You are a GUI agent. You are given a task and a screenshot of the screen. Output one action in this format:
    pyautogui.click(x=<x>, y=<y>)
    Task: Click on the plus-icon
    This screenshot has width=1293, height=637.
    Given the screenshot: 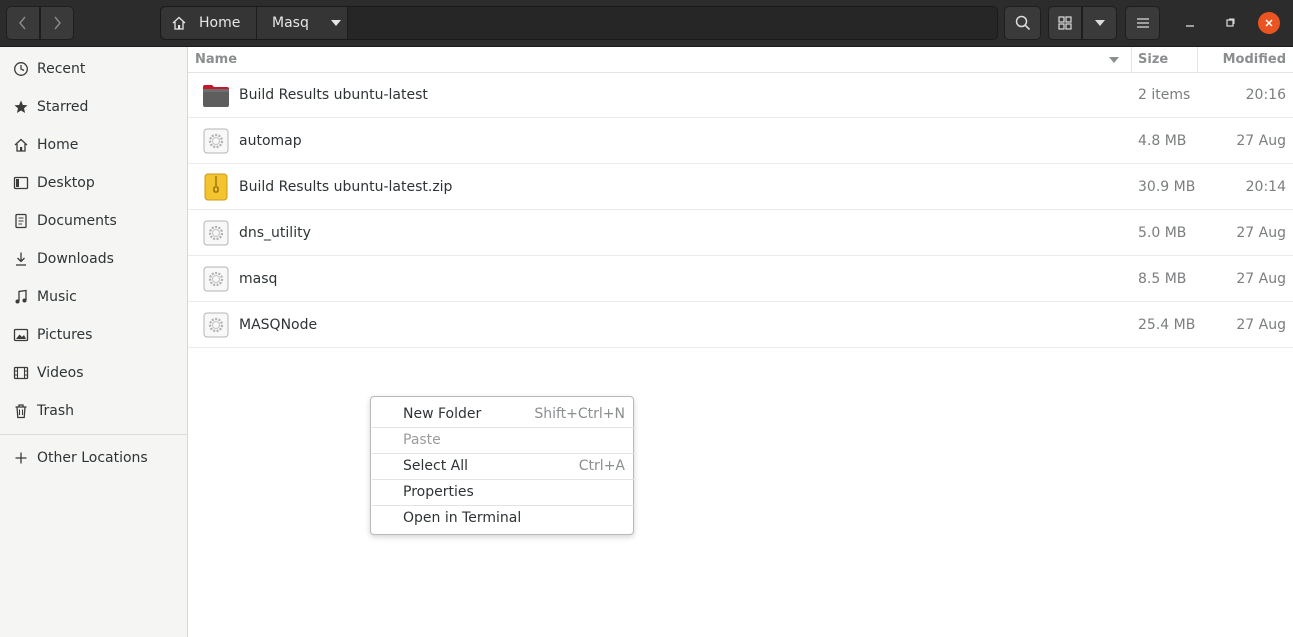 What is the action you would take?
    pyautogui.click(x=21, y=458)
    